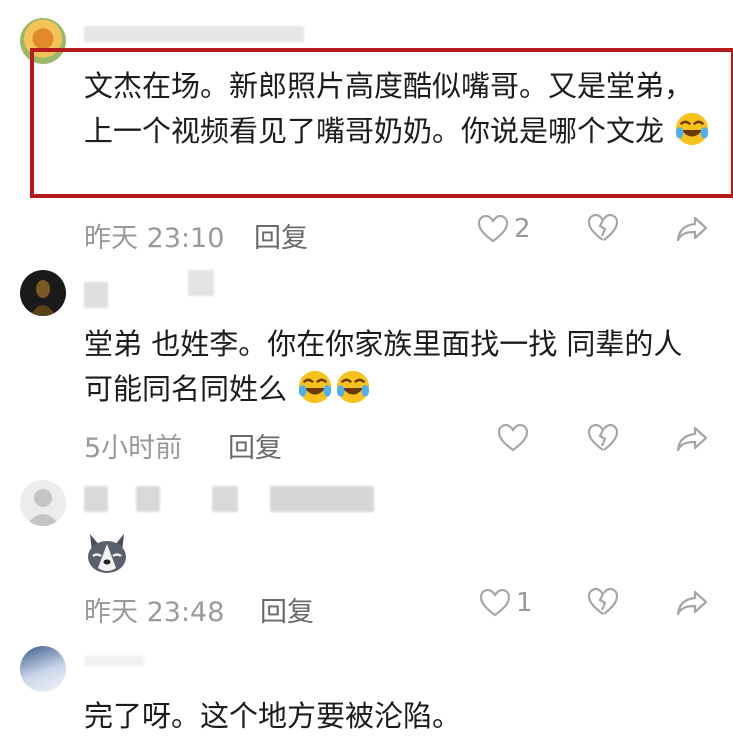 The image size is (733, 752). Describe the element at coordinates (43, 507) in the screenshot. I see `default-user-icon` at that location.